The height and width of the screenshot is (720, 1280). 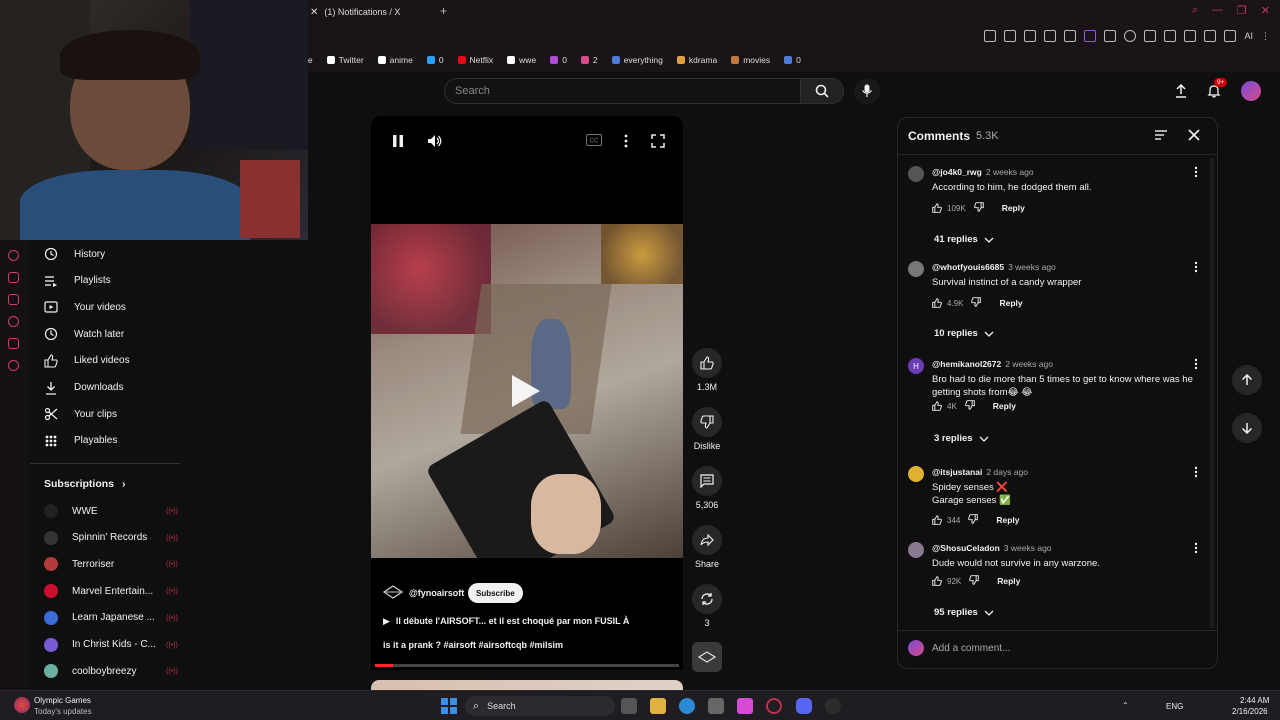 What do you see at coordinates (62, 700) in the screenshot?
I see `widget-title: Olympic Games` at bounding box center [62, 700].